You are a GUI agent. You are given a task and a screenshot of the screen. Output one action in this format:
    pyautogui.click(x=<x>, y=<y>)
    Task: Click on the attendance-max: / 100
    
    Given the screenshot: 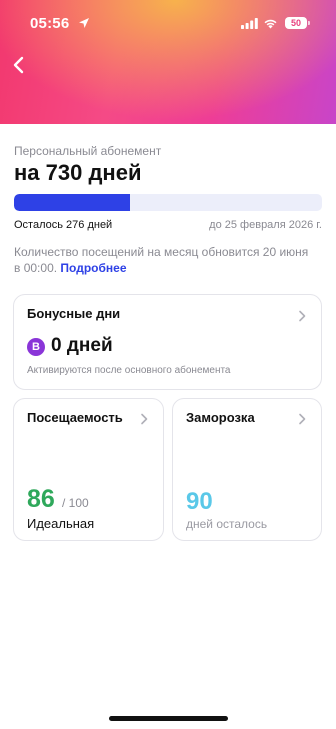 What is the action you would take?
    pyautogui.click(x=75, y=503)
    